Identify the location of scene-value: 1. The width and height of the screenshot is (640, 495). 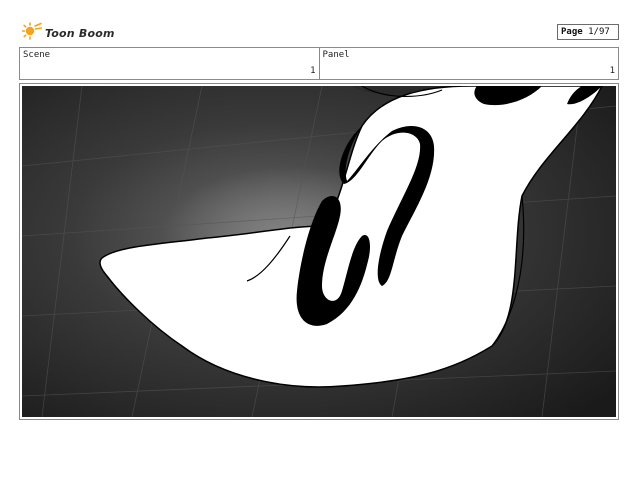
(313, 71).